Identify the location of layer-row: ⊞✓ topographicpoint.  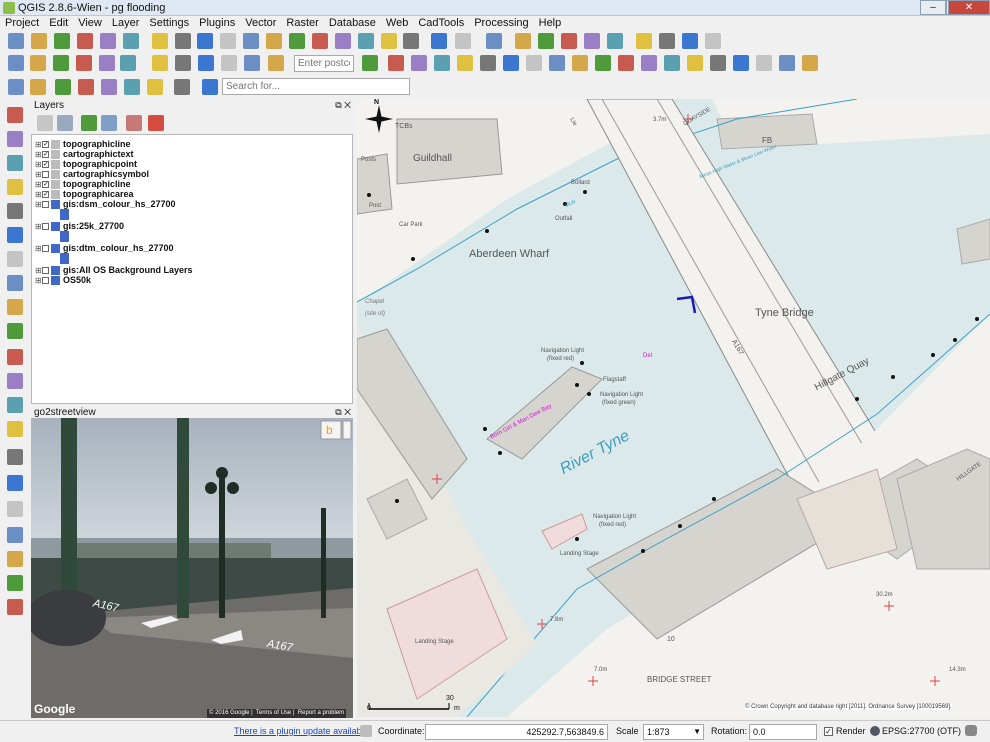
(86, 164).